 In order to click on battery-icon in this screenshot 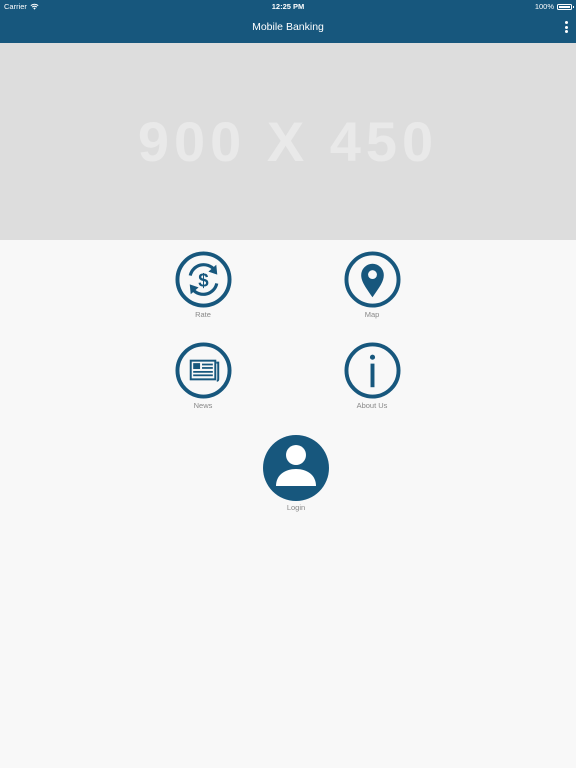, I will do `click(565, 6)`.